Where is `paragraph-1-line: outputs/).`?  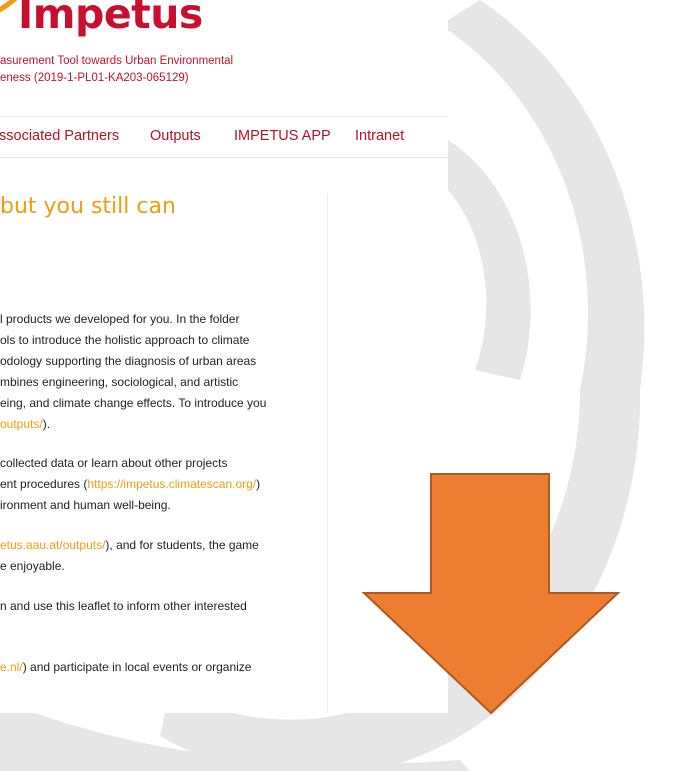 paragraph-1-line: outputs/). is located at coordinates (25, 424).